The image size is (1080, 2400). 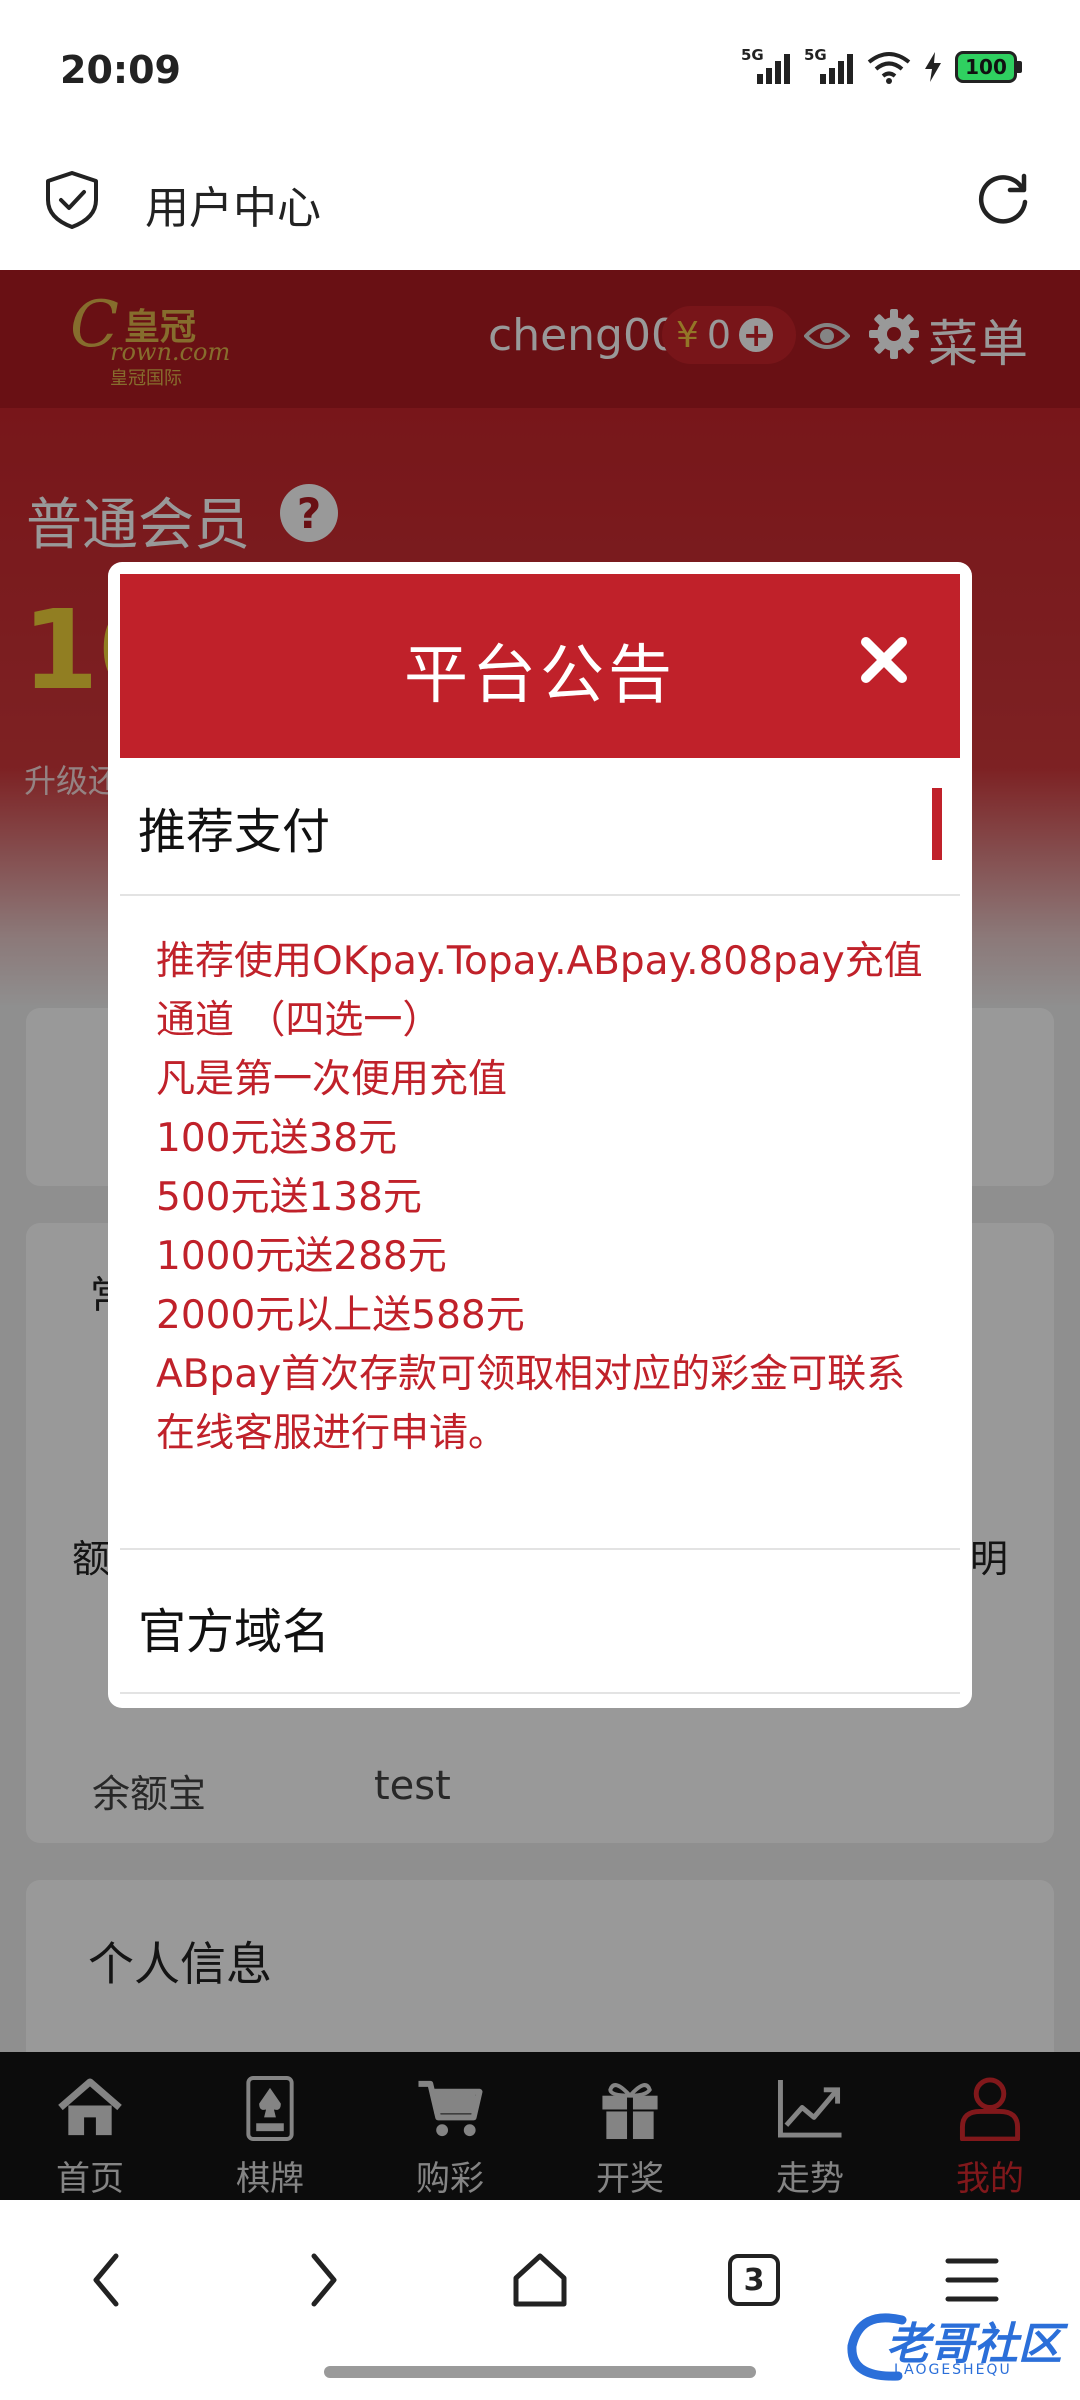 I want to click on section-title-payment: 推荐支付, so click(x=234, y=827).